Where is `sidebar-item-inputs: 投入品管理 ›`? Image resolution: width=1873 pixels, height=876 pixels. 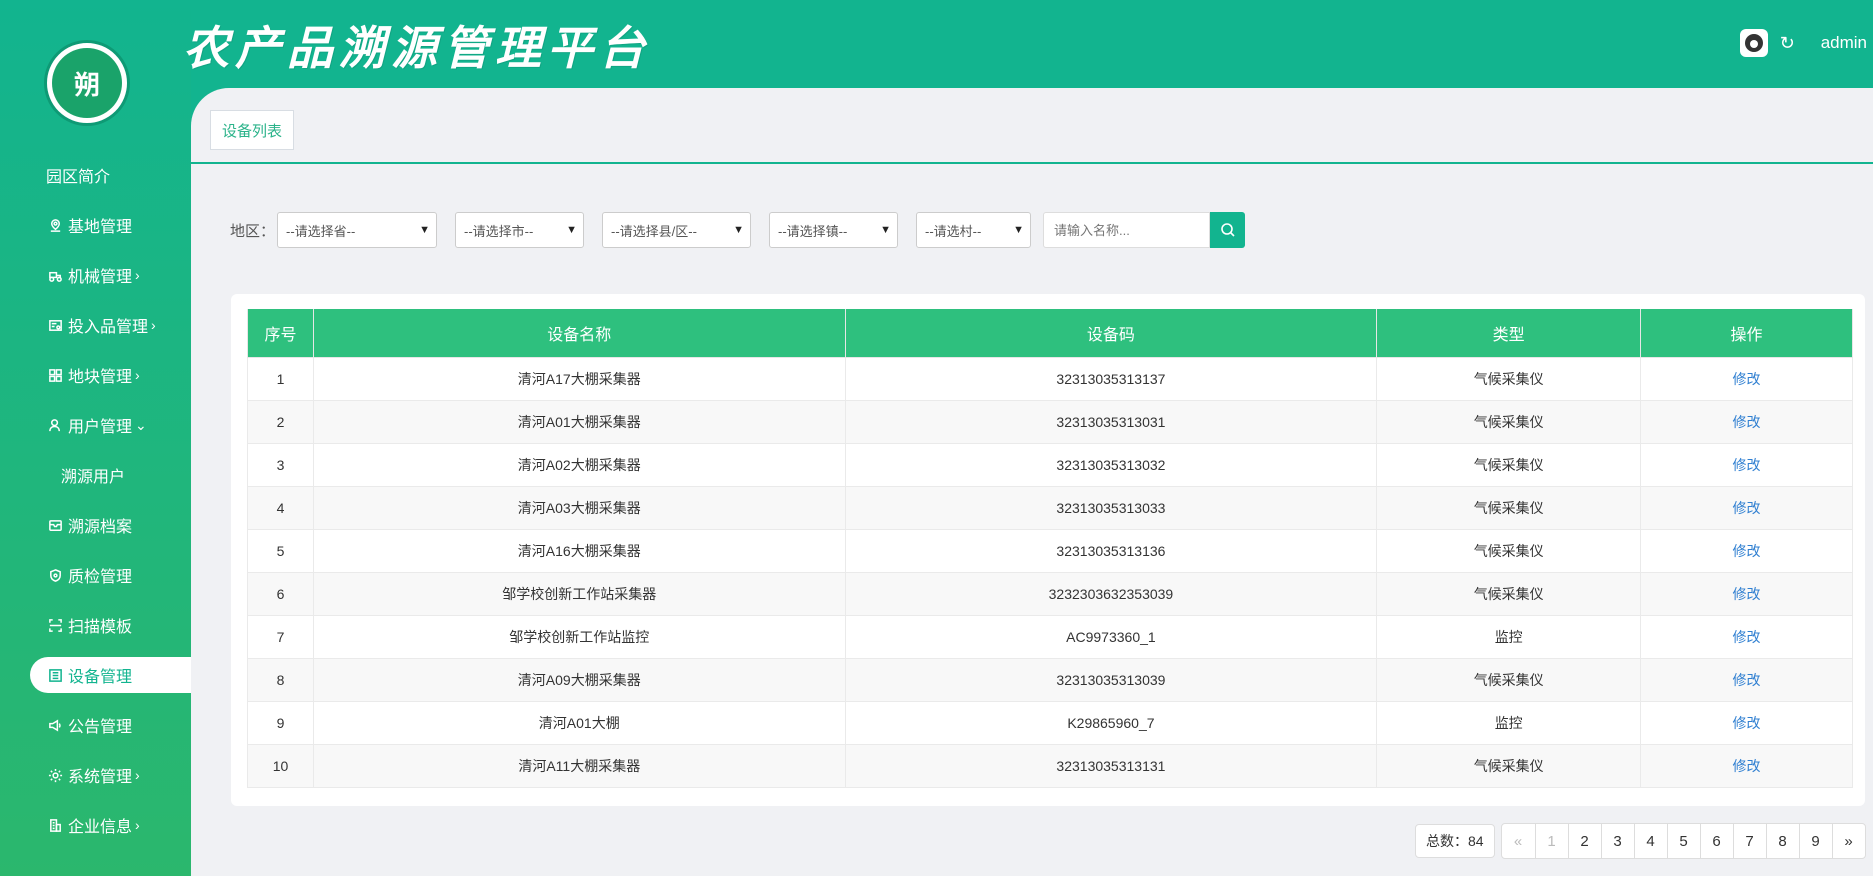
sidebar-item-inputs: 投入品管理 › is located at coordinates (95, 325).